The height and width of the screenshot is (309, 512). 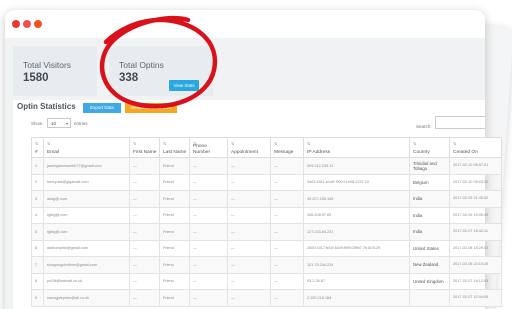 I want to click on table-cell: henry.dal@gigamail.com, so click(x=86, y=182).